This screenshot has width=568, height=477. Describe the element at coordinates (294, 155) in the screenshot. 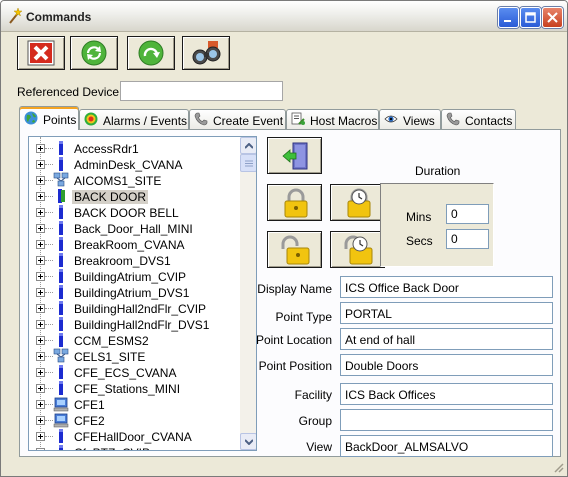

I see `exit-door-button` at that location.